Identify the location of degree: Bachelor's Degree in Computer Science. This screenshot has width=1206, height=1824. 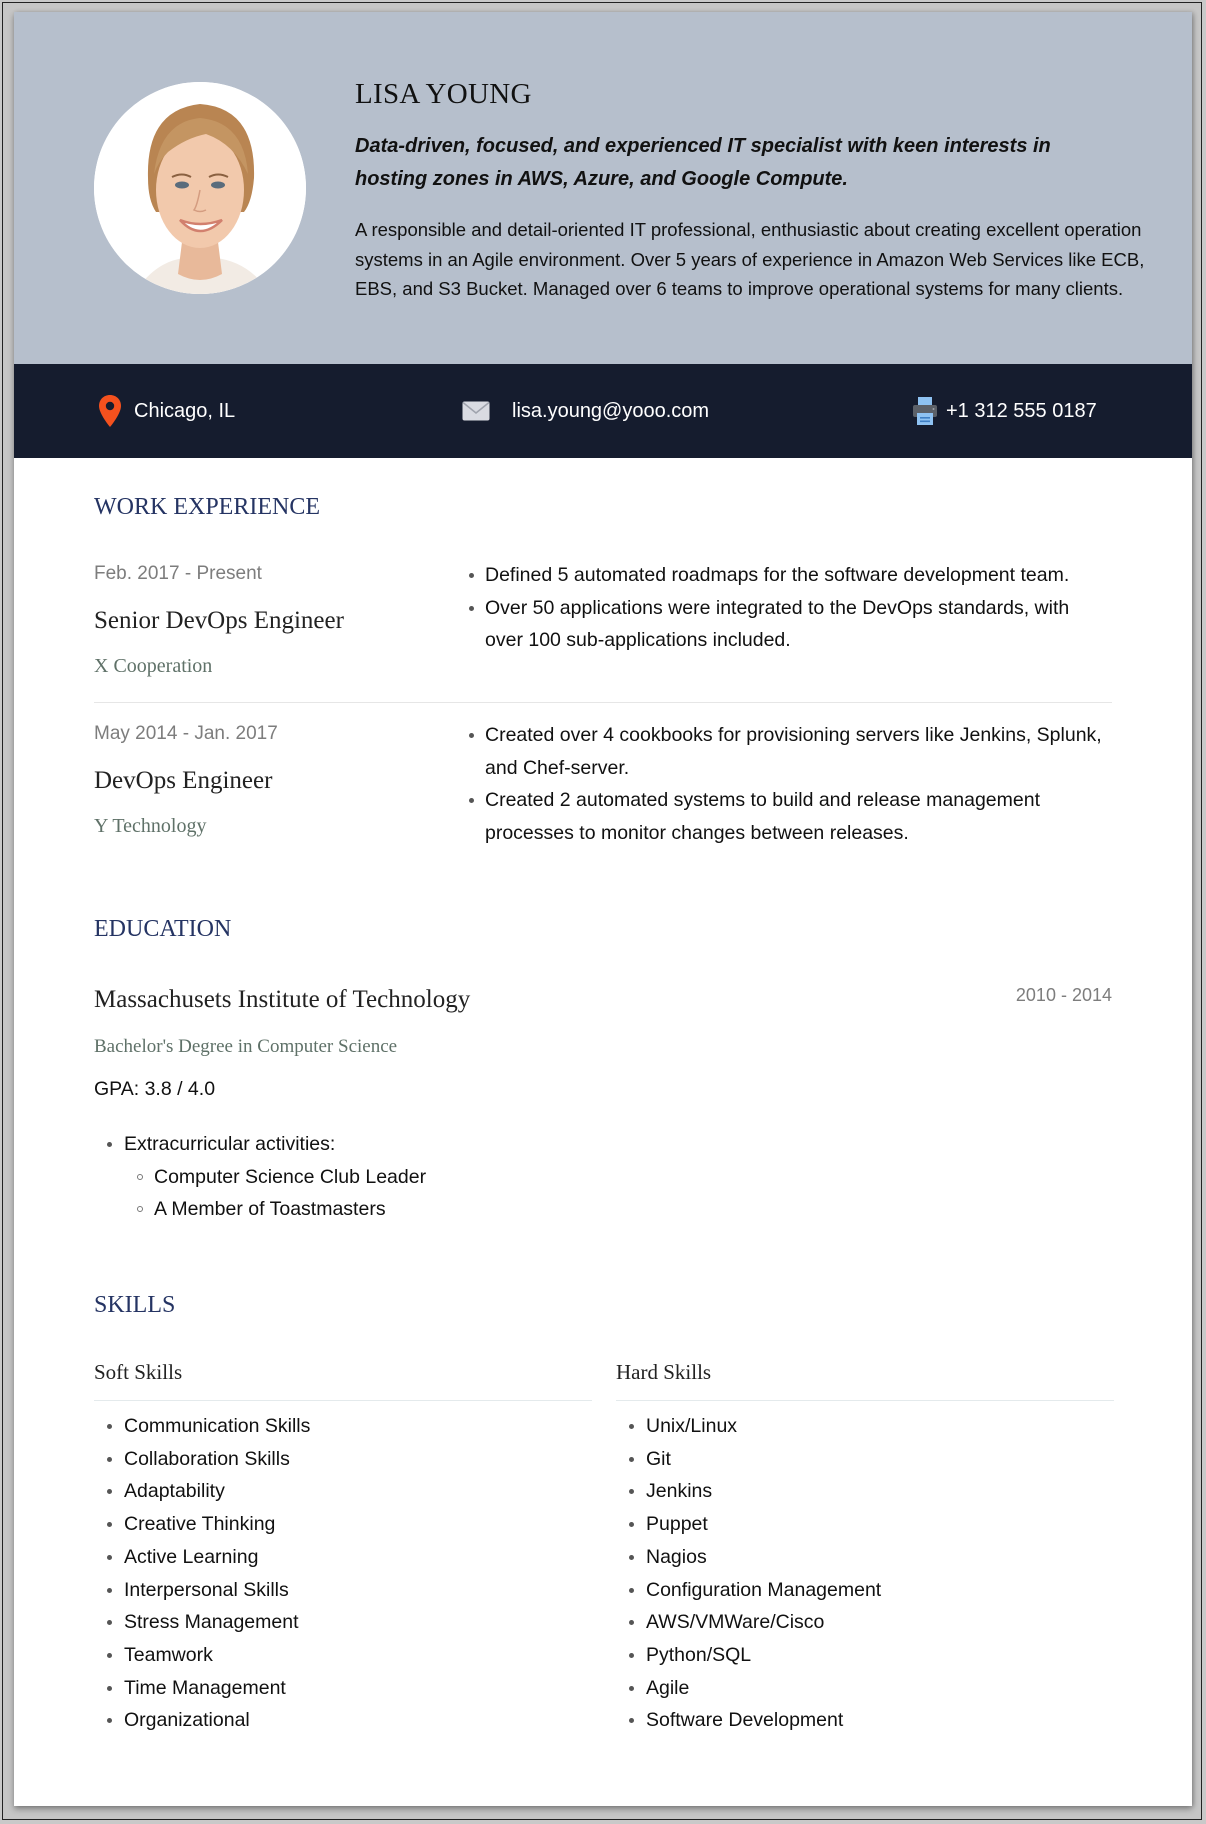
(246, 1046).